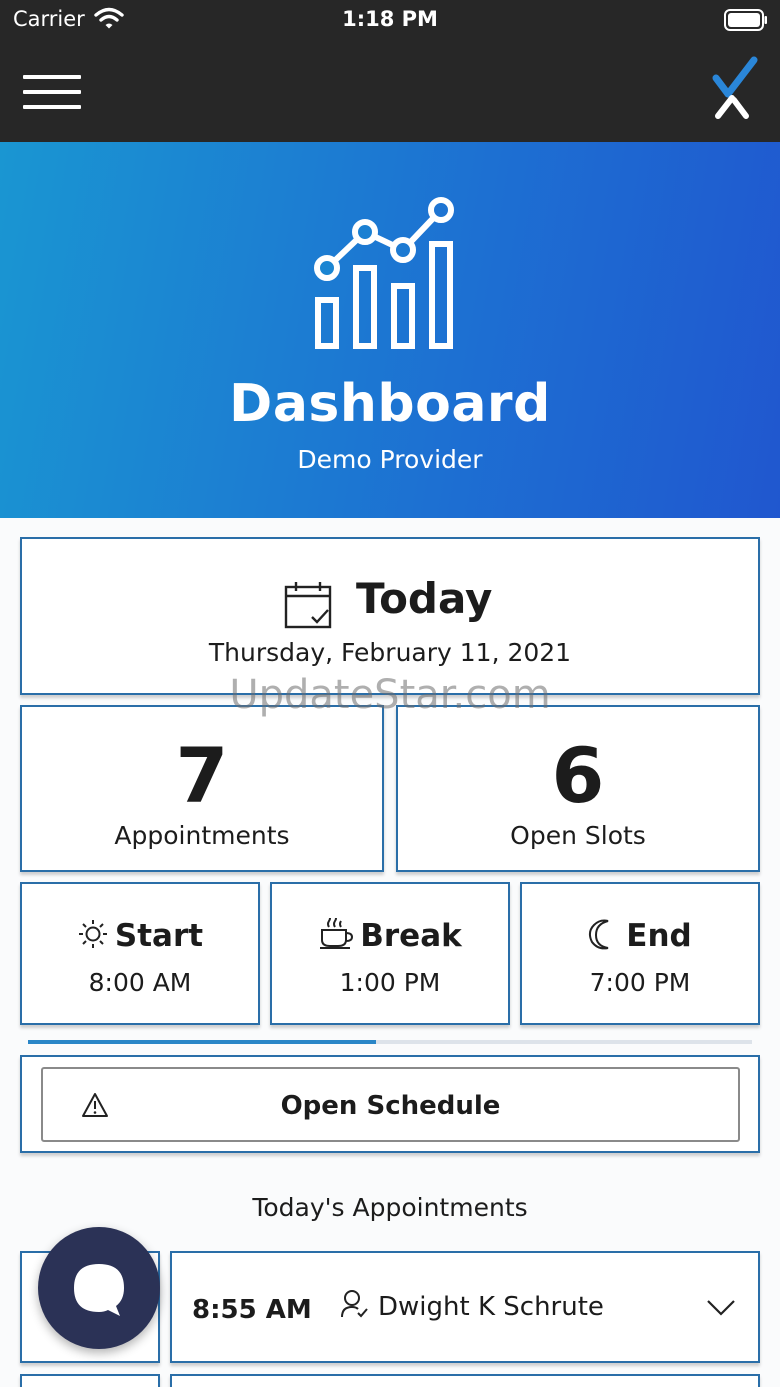 The image size is (780, 1387). What do you see at coordinates (159, 936) in the screenshot?
I see `start-label: Start` at bounding box center [159, 936].